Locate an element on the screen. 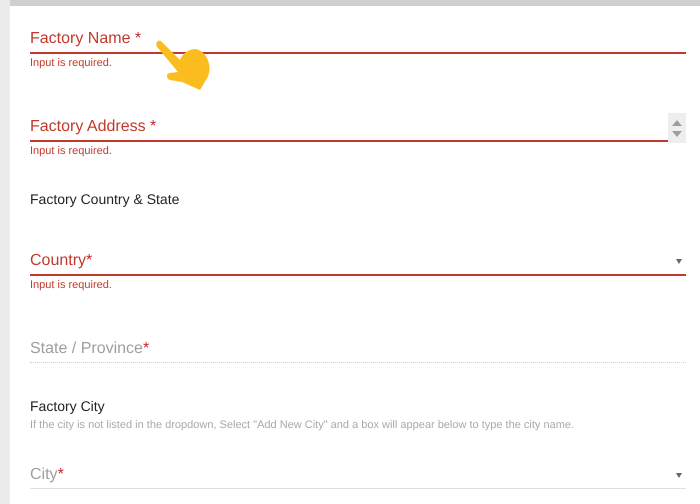  field-label: Country* is located at coordinates (61, 261).